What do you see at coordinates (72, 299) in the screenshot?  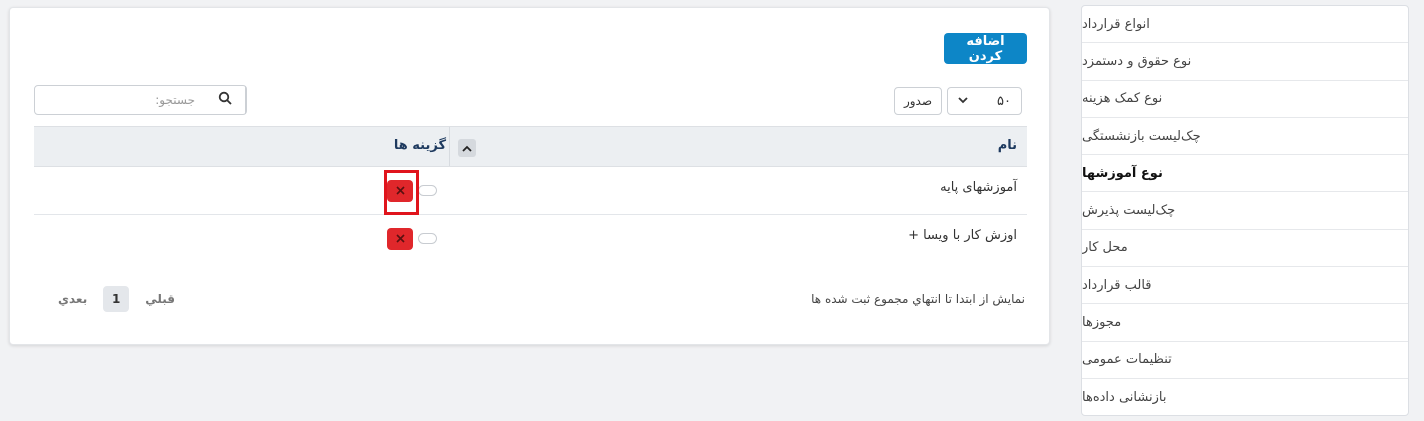 I see `next-page-link: بعدي` at bounding box center [72, 299].